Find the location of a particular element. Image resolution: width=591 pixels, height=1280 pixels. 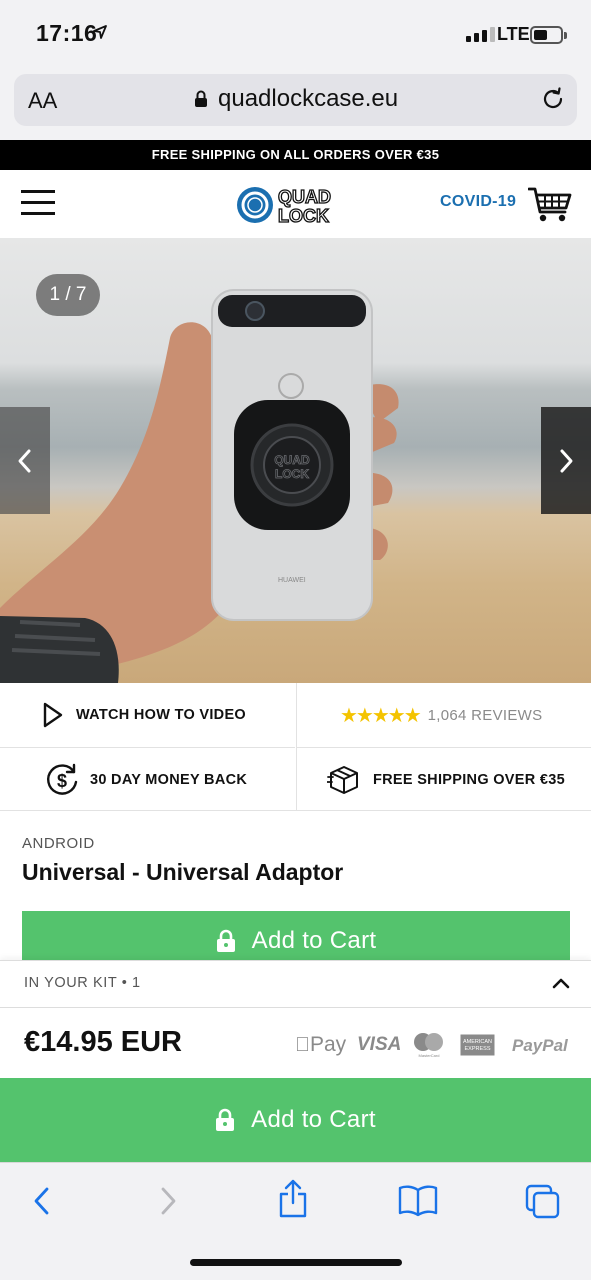

address-bar: AA quadlockcase.eu is located at coordinates (295, 100).